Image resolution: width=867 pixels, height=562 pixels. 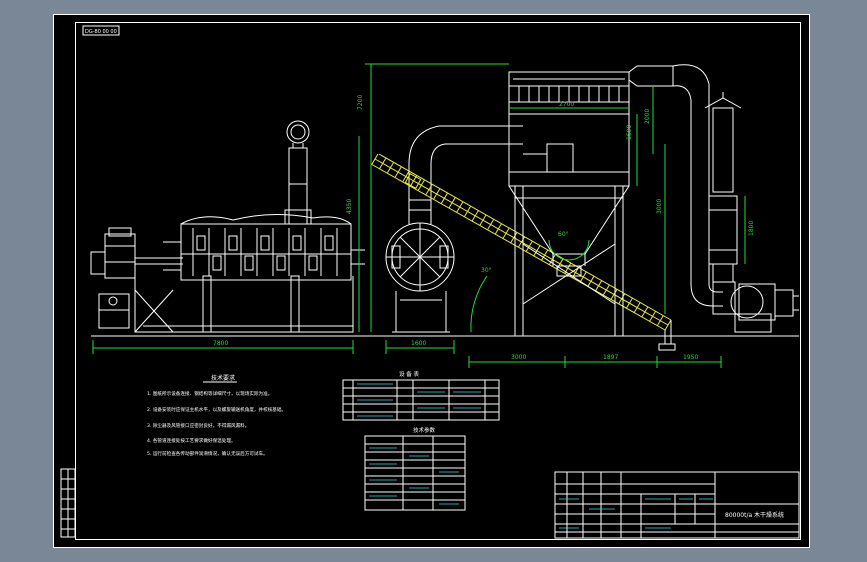 What do you see at coordinates (751, 212) in the screenshot?
I see `fan-and-stack` at bounding box center [751, 212].